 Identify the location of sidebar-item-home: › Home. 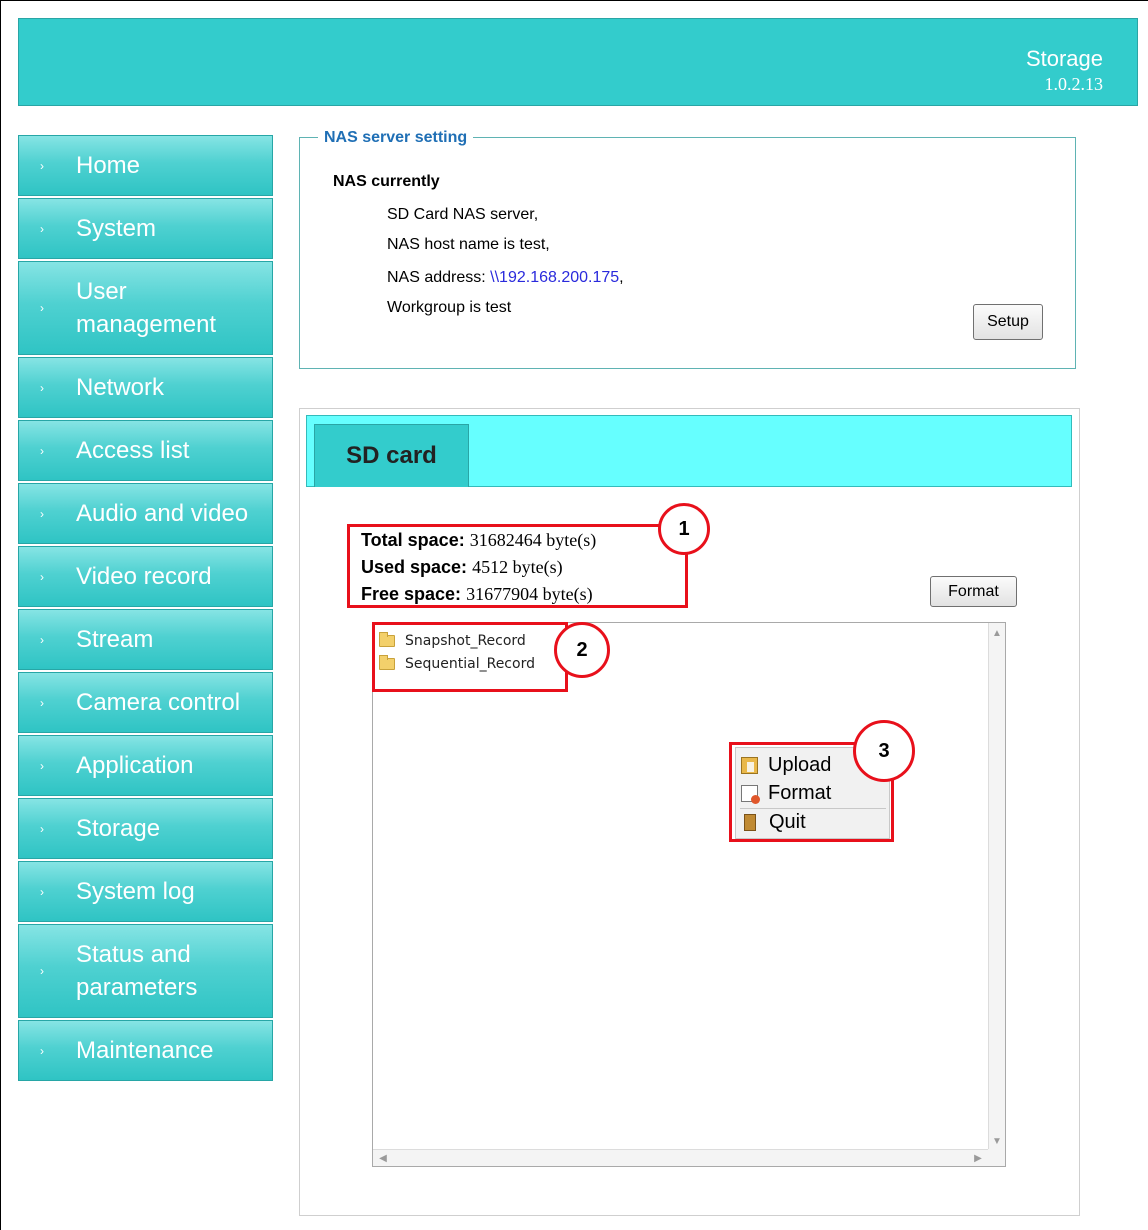
(145, 165).